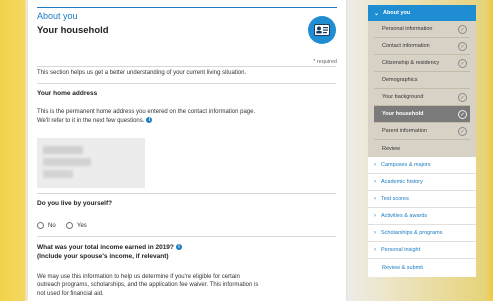 The width and height of the screenshot is (493, 301). What do you see at coordinates (406, 165) in the screenshot?
I see `sidebar-item-label: Campuses & majors` at bounding box center [406, 165].